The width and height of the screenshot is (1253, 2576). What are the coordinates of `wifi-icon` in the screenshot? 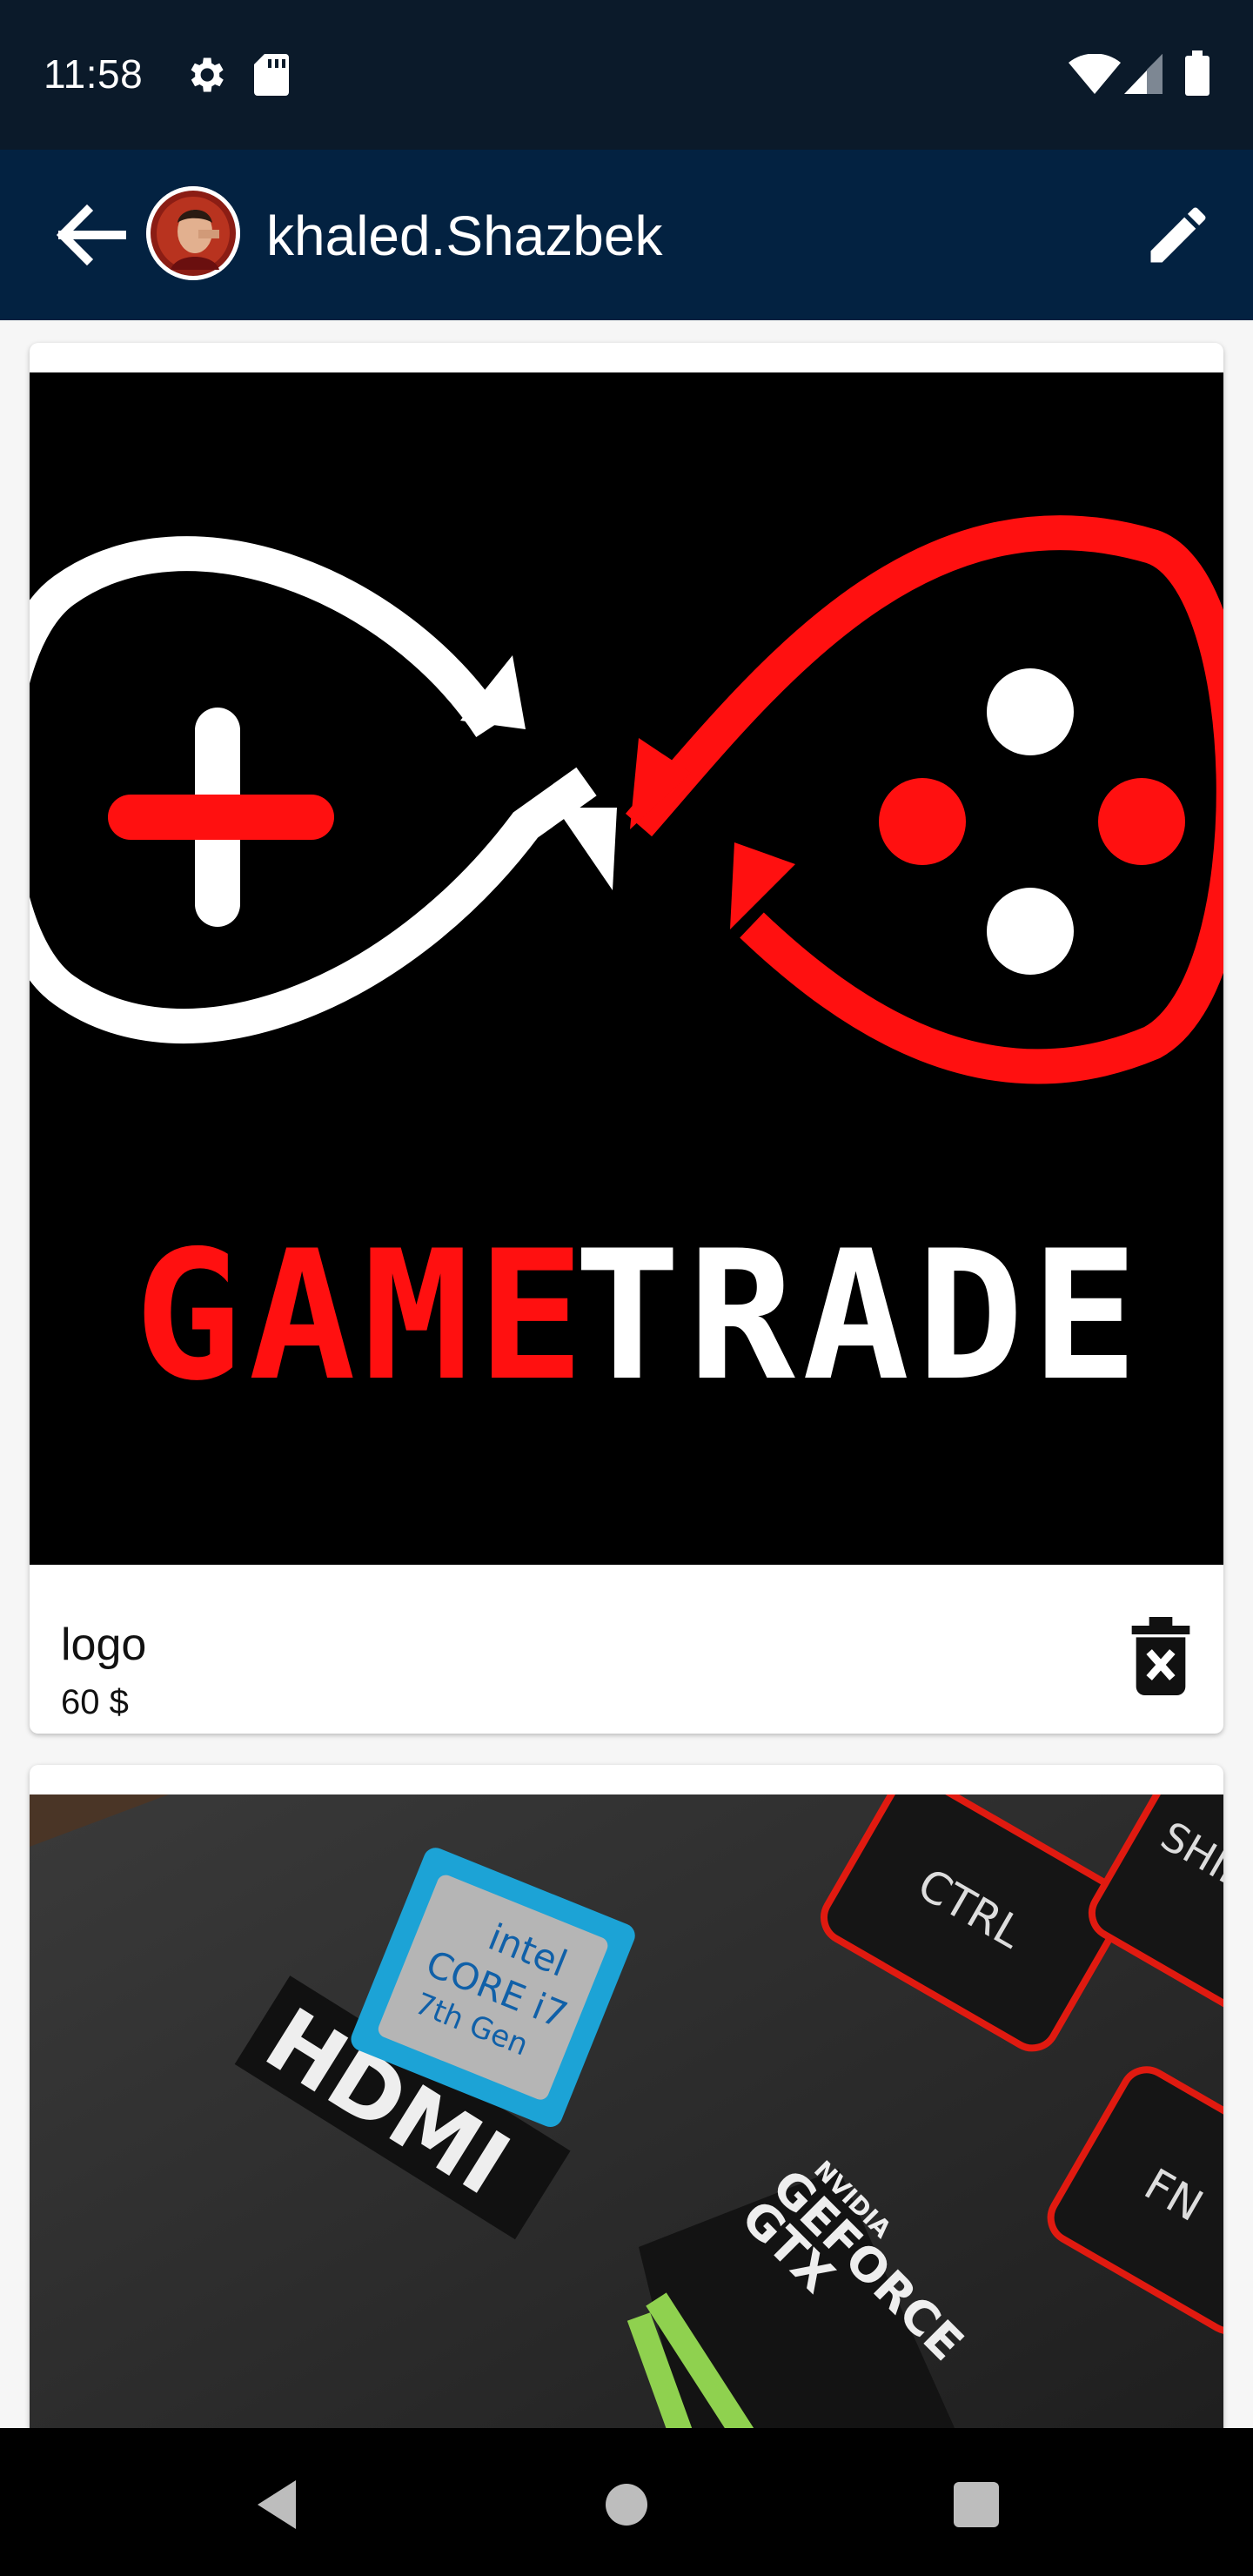 It's located at (1095, 74).